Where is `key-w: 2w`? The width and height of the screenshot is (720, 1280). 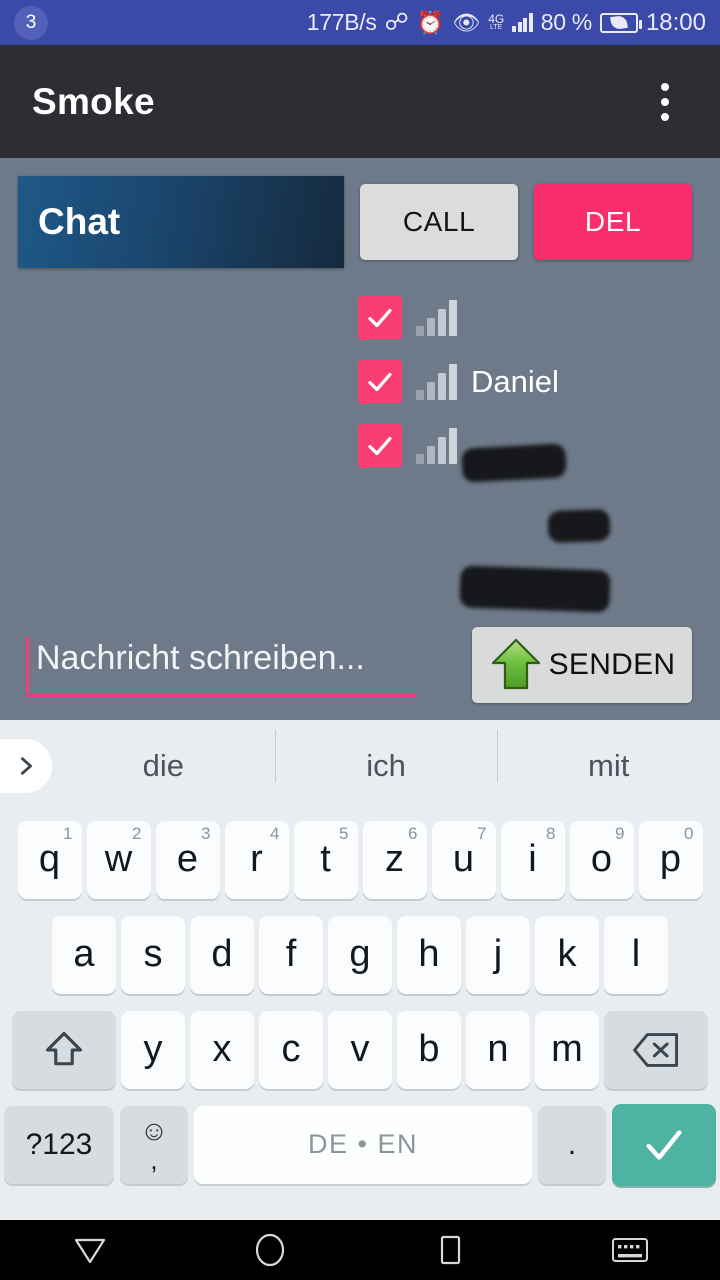
key-w: 2w is located at coordinates (118, 859).